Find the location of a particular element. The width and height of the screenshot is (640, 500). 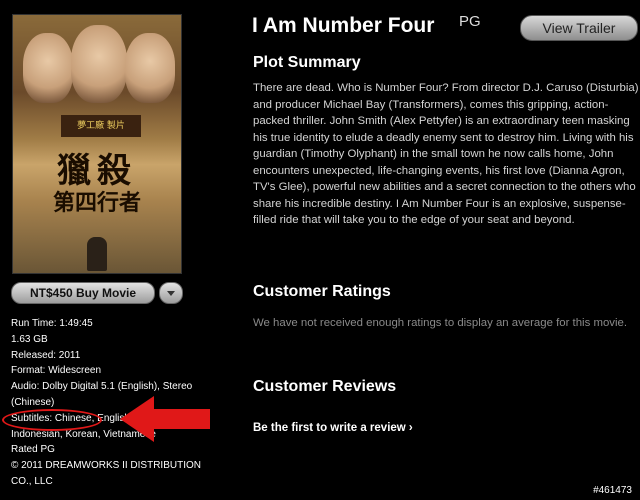

buy-button-group: NT$450 Buy Movie is located at coordinates (97, 293).